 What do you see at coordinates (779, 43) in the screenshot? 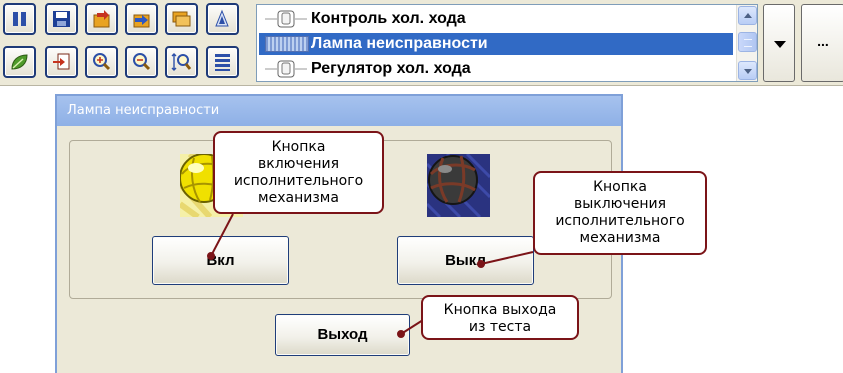
I see `dropdown-button` at bounding box center [779, 43].